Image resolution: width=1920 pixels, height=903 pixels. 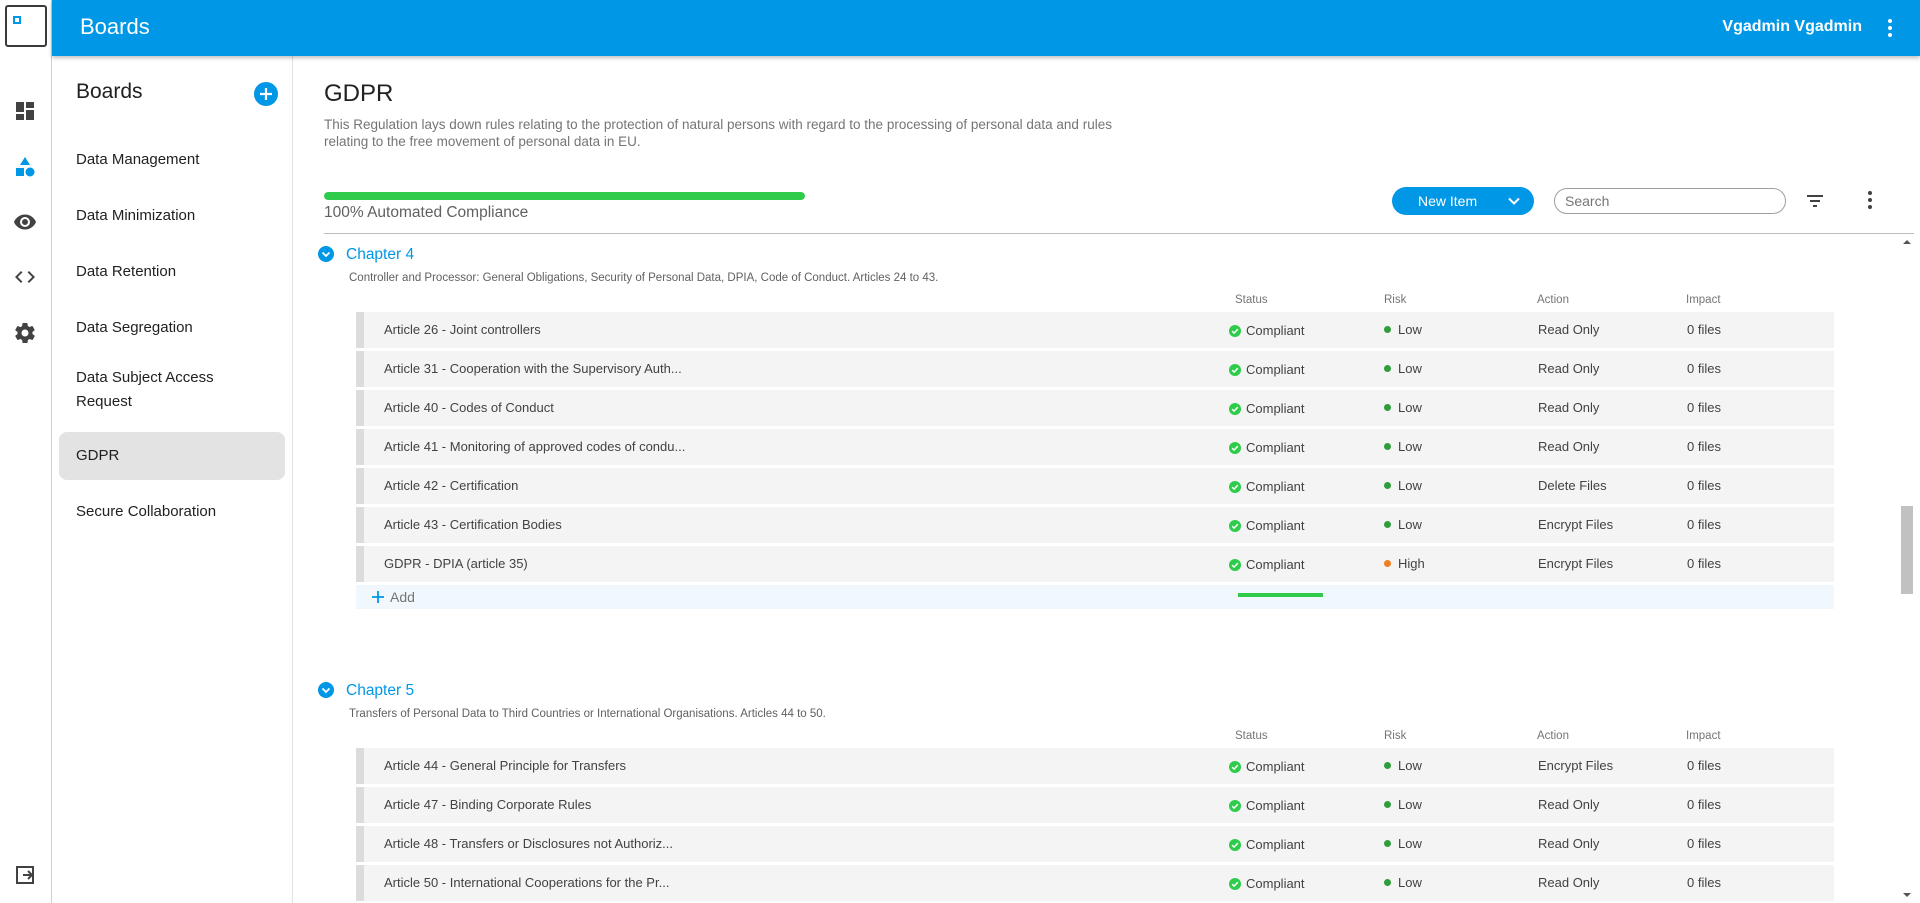 I want to click on column-header-status: Status, so click(x=1251, y=300).